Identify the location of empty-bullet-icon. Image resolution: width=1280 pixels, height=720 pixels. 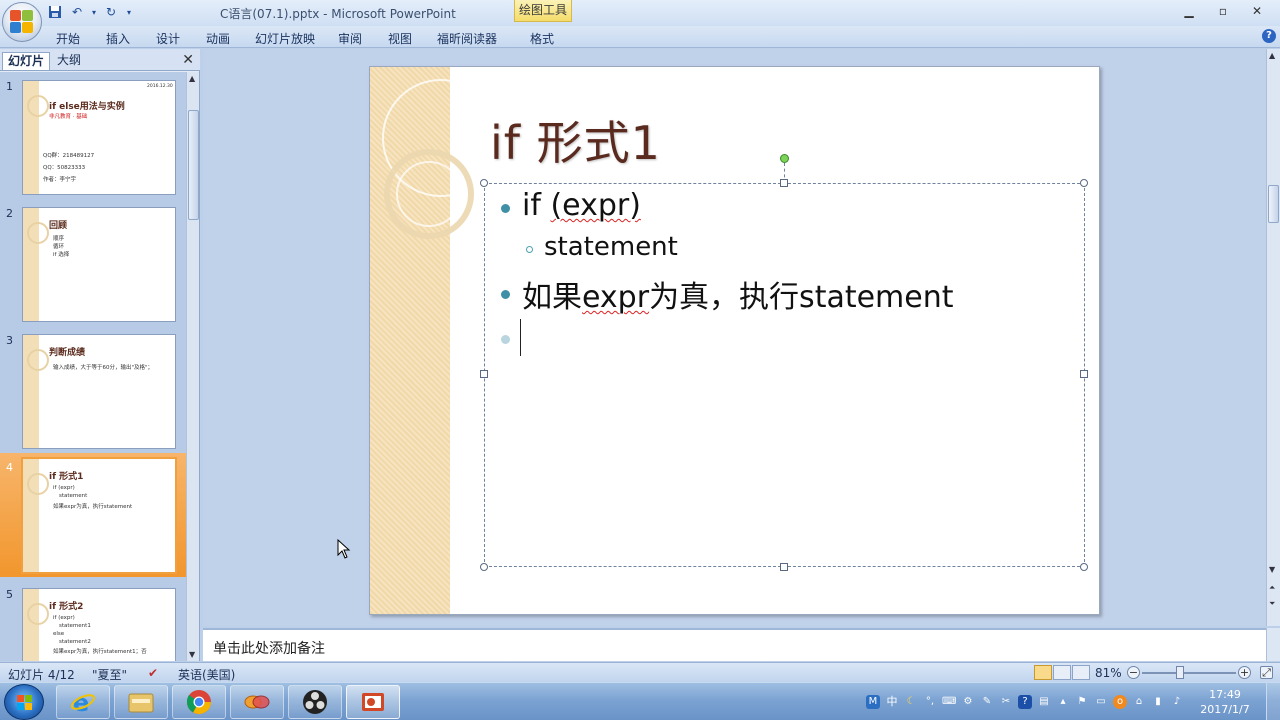
(505, 339).